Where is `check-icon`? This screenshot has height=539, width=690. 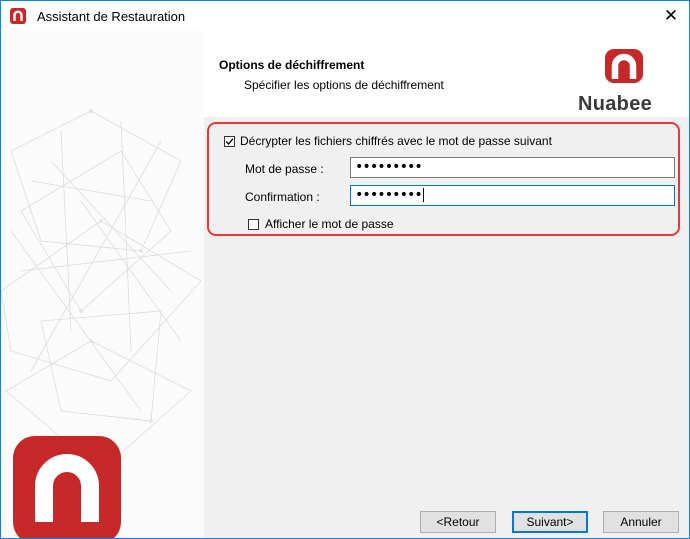
check-icon is located at coordinates (229, 141).